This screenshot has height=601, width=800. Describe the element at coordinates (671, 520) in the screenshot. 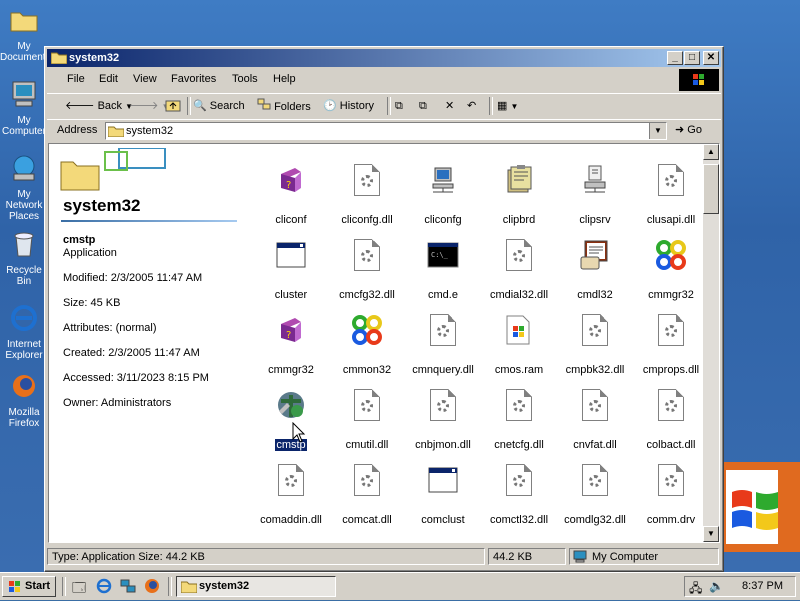

I see `file-label: comm.drv` at that location.